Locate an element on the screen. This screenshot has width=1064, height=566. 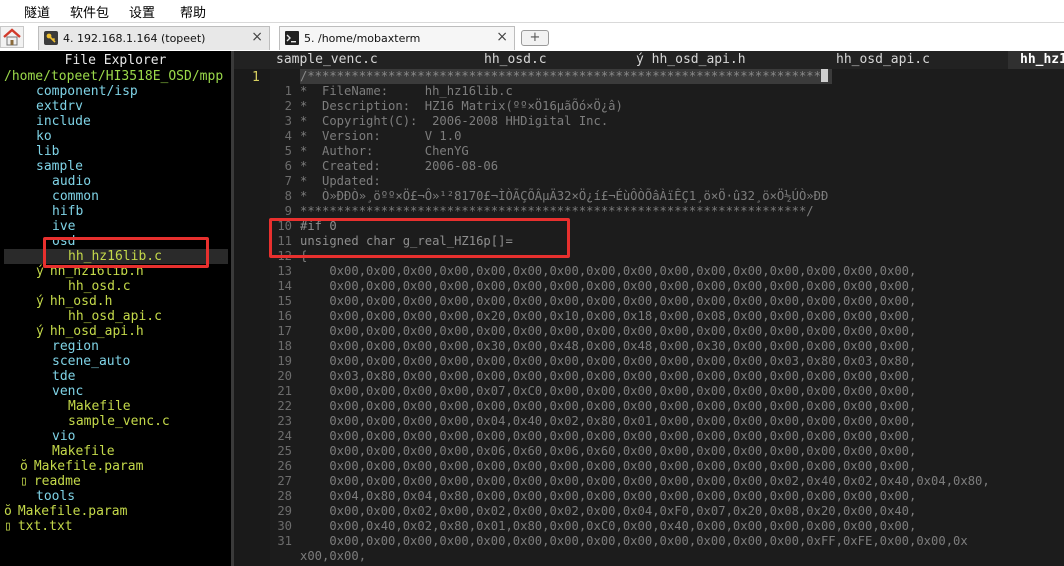
tree-folder: scene_auto is located at coordinates (91, 361).